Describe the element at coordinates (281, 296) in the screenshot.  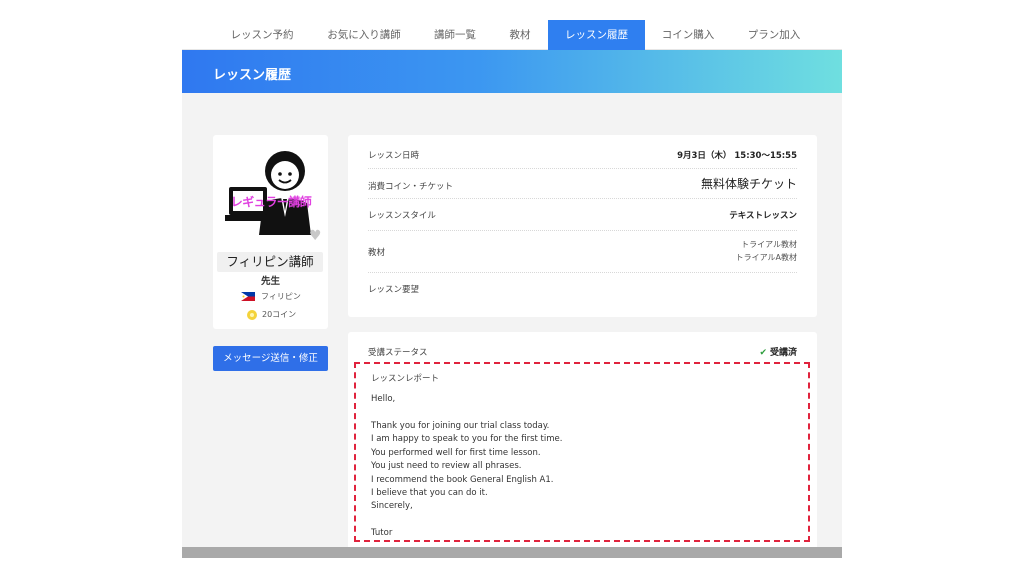
I see `country-label: フィリピン` at that location.